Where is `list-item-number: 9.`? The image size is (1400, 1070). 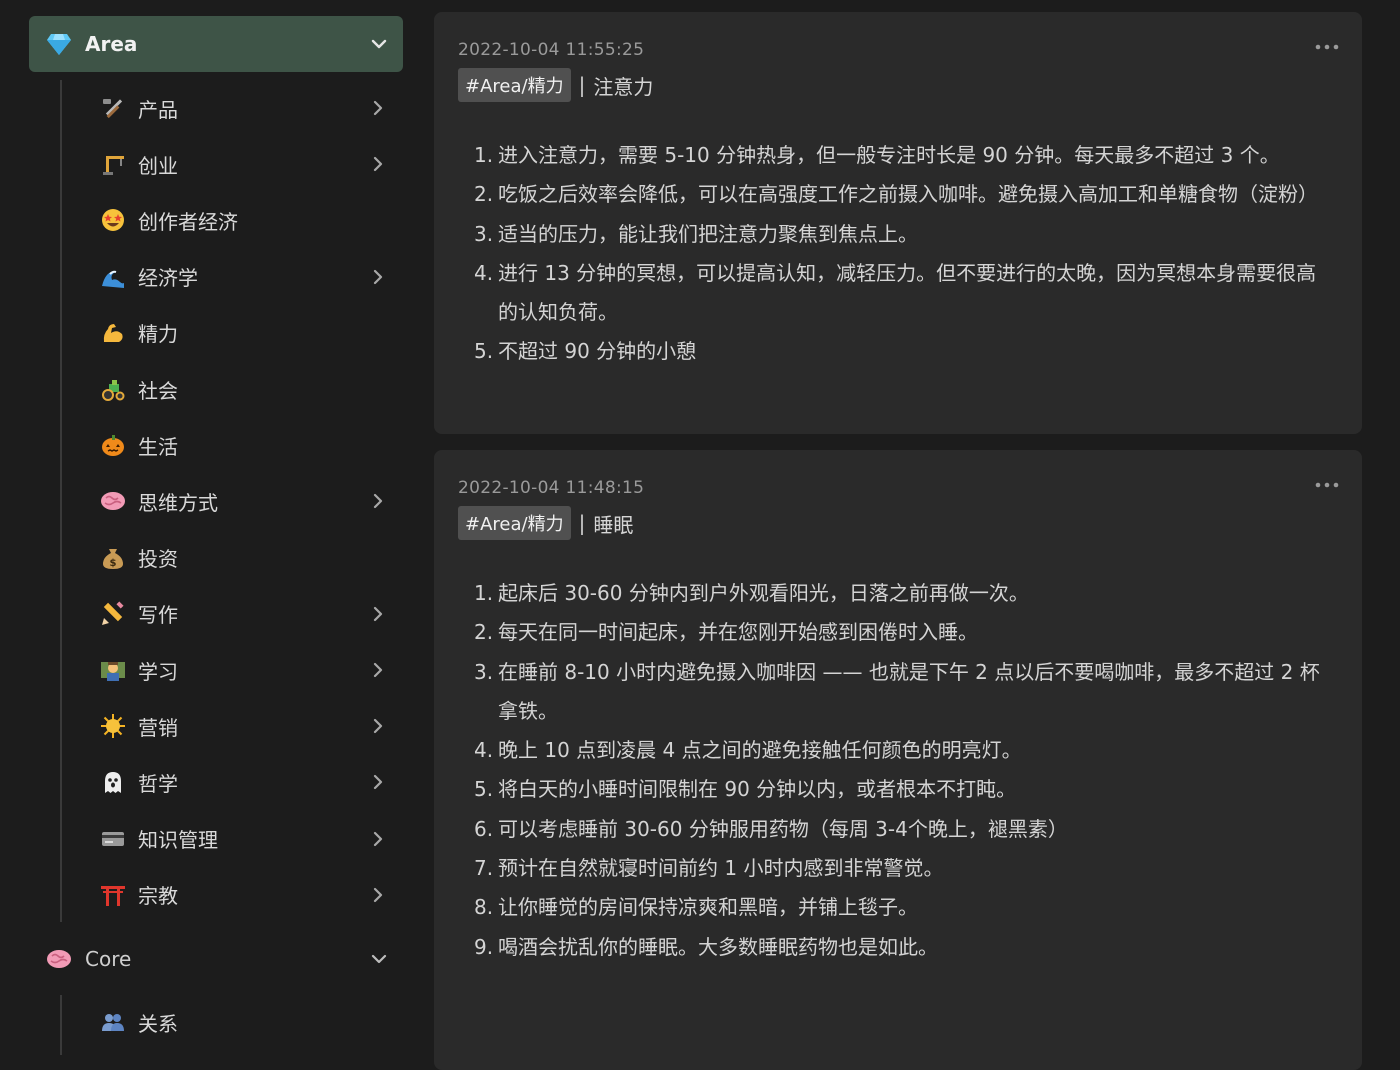
list-item-number: 9. is located at coordinates (484, 946).